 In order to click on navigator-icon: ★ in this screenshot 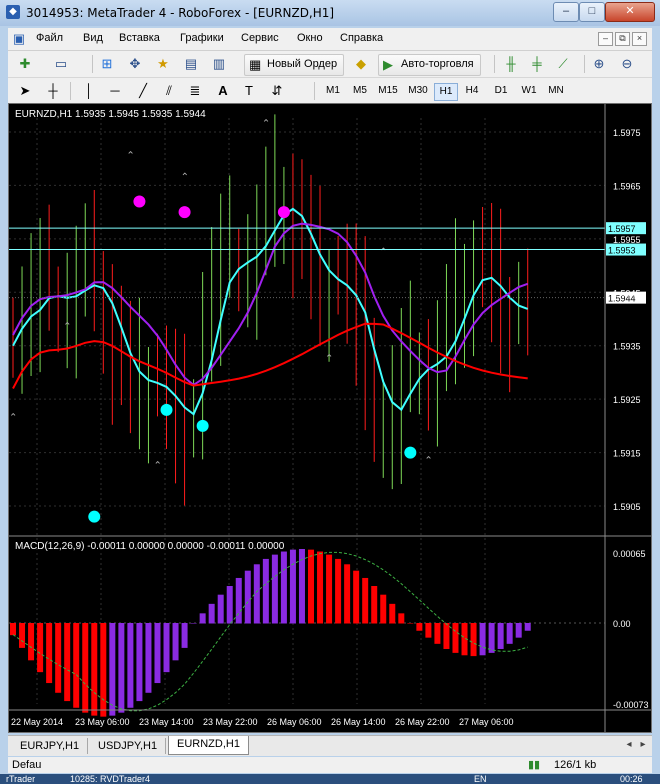, I will do `click(163, 64)`.